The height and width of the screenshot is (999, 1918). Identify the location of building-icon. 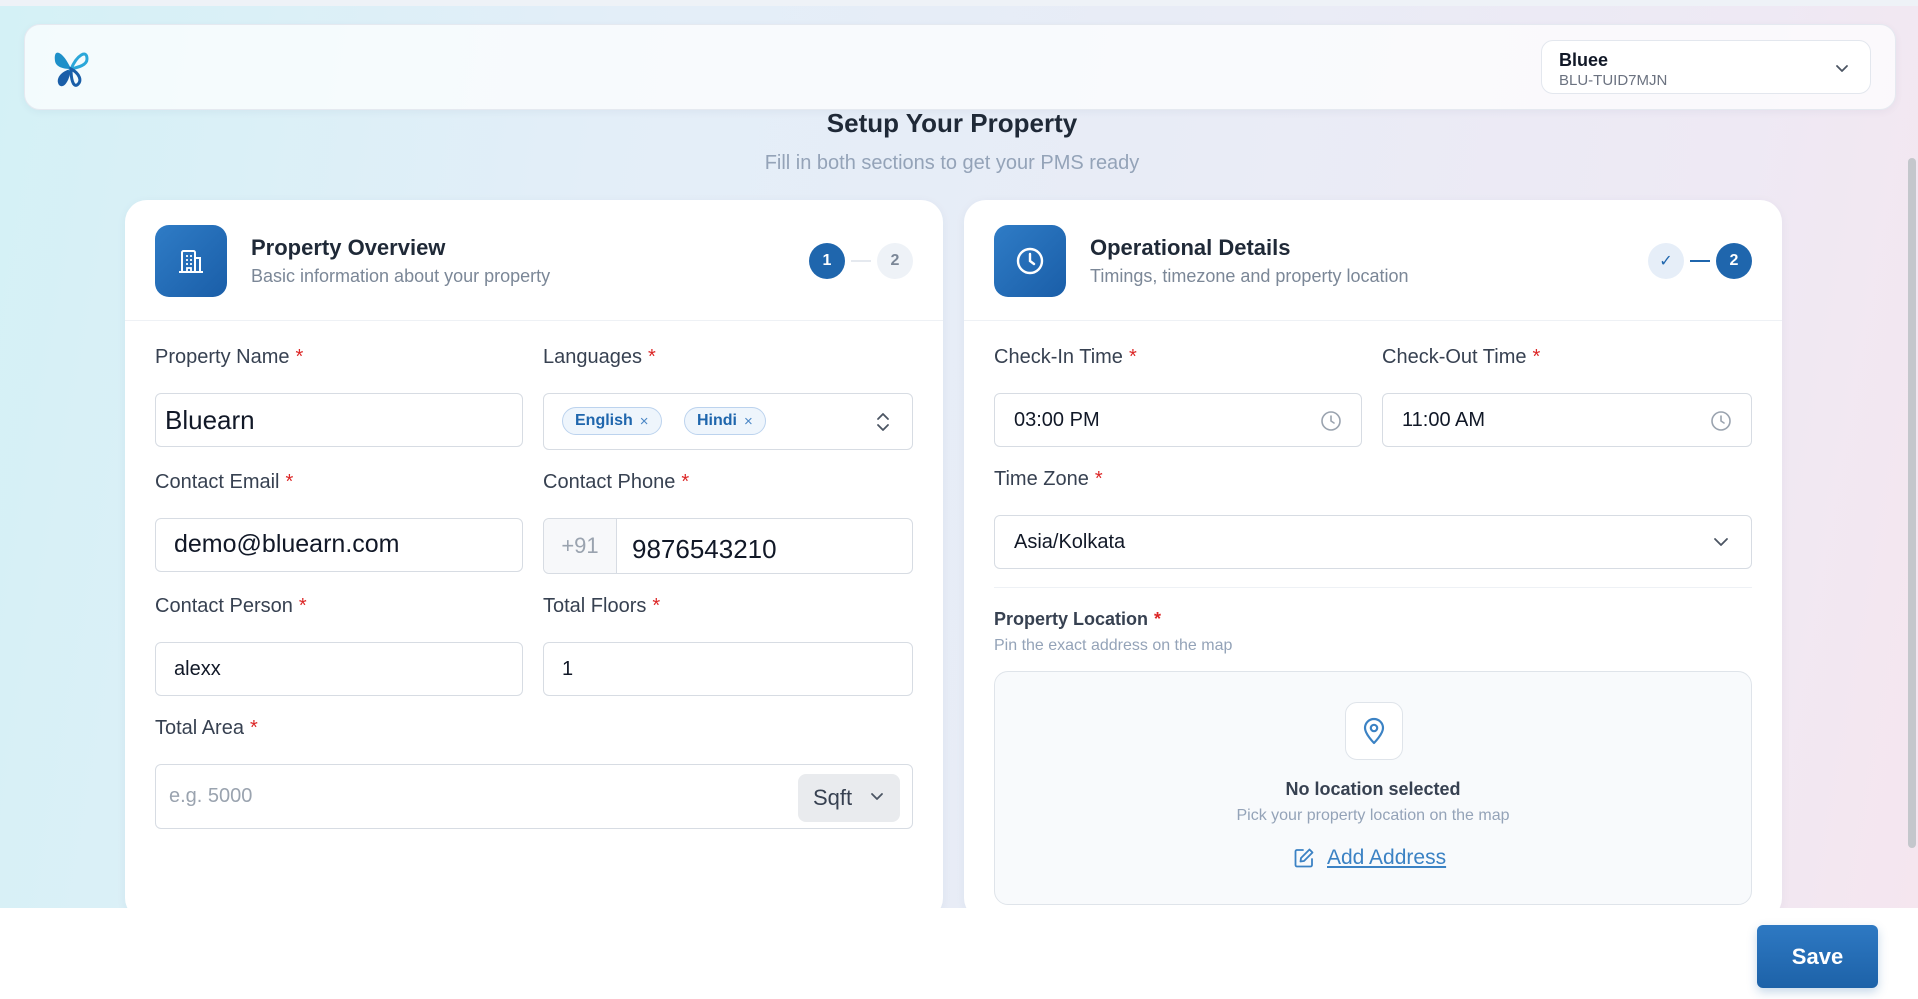
(191, 261).